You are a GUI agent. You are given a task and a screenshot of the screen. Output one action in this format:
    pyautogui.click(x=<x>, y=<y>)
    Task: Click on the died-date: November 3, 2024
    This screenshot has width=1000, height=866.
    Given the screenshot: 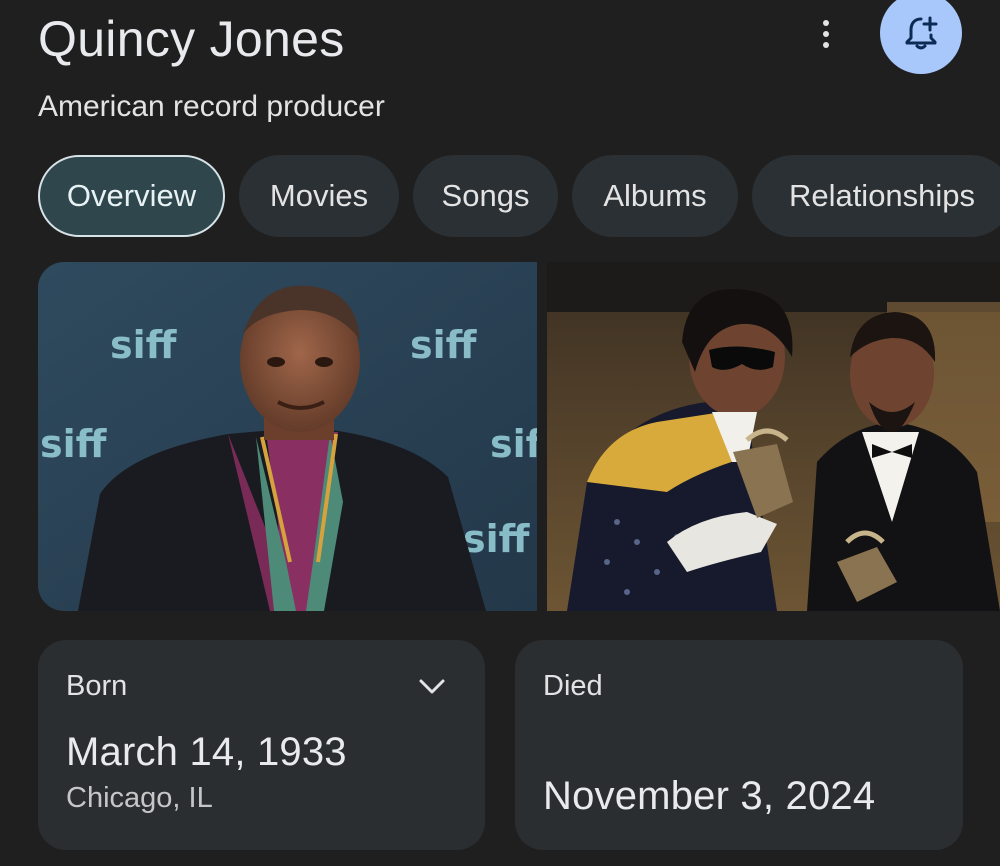 What is the action you would take?
    pyautogui.click(x=709, y=796)
    